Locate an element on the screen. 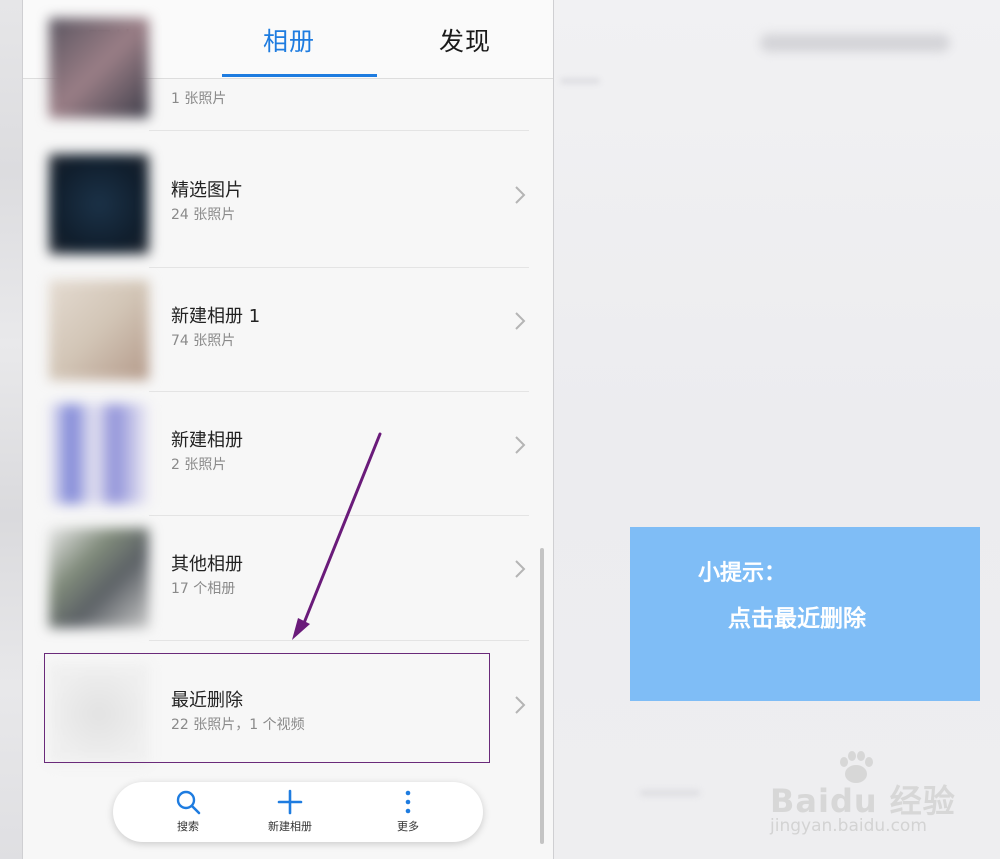  annotation-arrow is located at coordinates (337, 536).